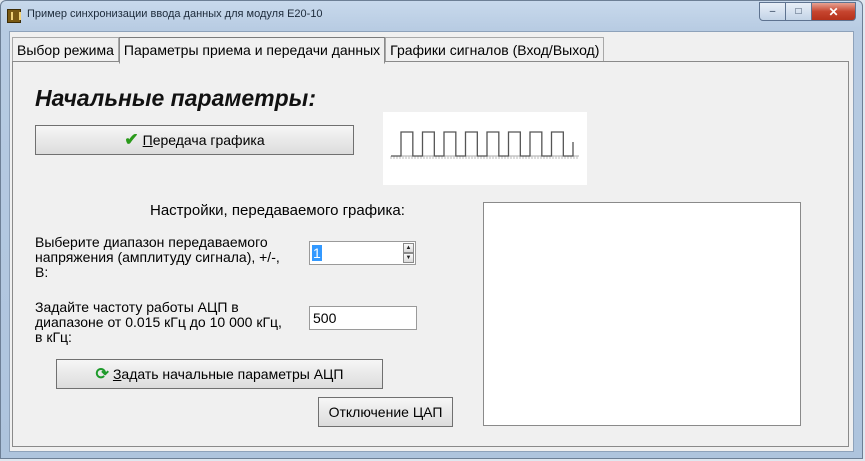  I want to click on transmit-graph-button: ✔ Передача графика, so click(194, 140).